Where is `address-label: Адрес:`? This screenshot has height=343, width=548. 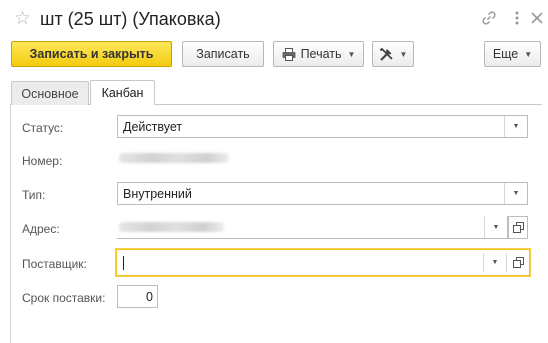 address-label: Адрес: is located at coordinates (41, 229).